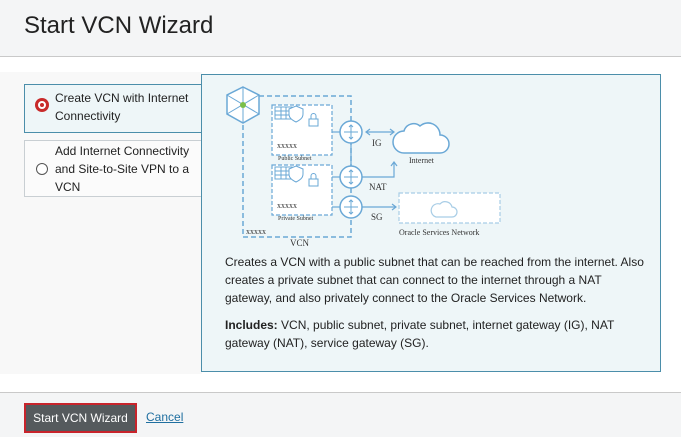 The height and width of the screenshot is (437, 681). What do you see at coordinates (340, 414) in the screenshot?
I see `wizard-footer: Start VCN Wizard Cancel` at bounding box center [340, 414].